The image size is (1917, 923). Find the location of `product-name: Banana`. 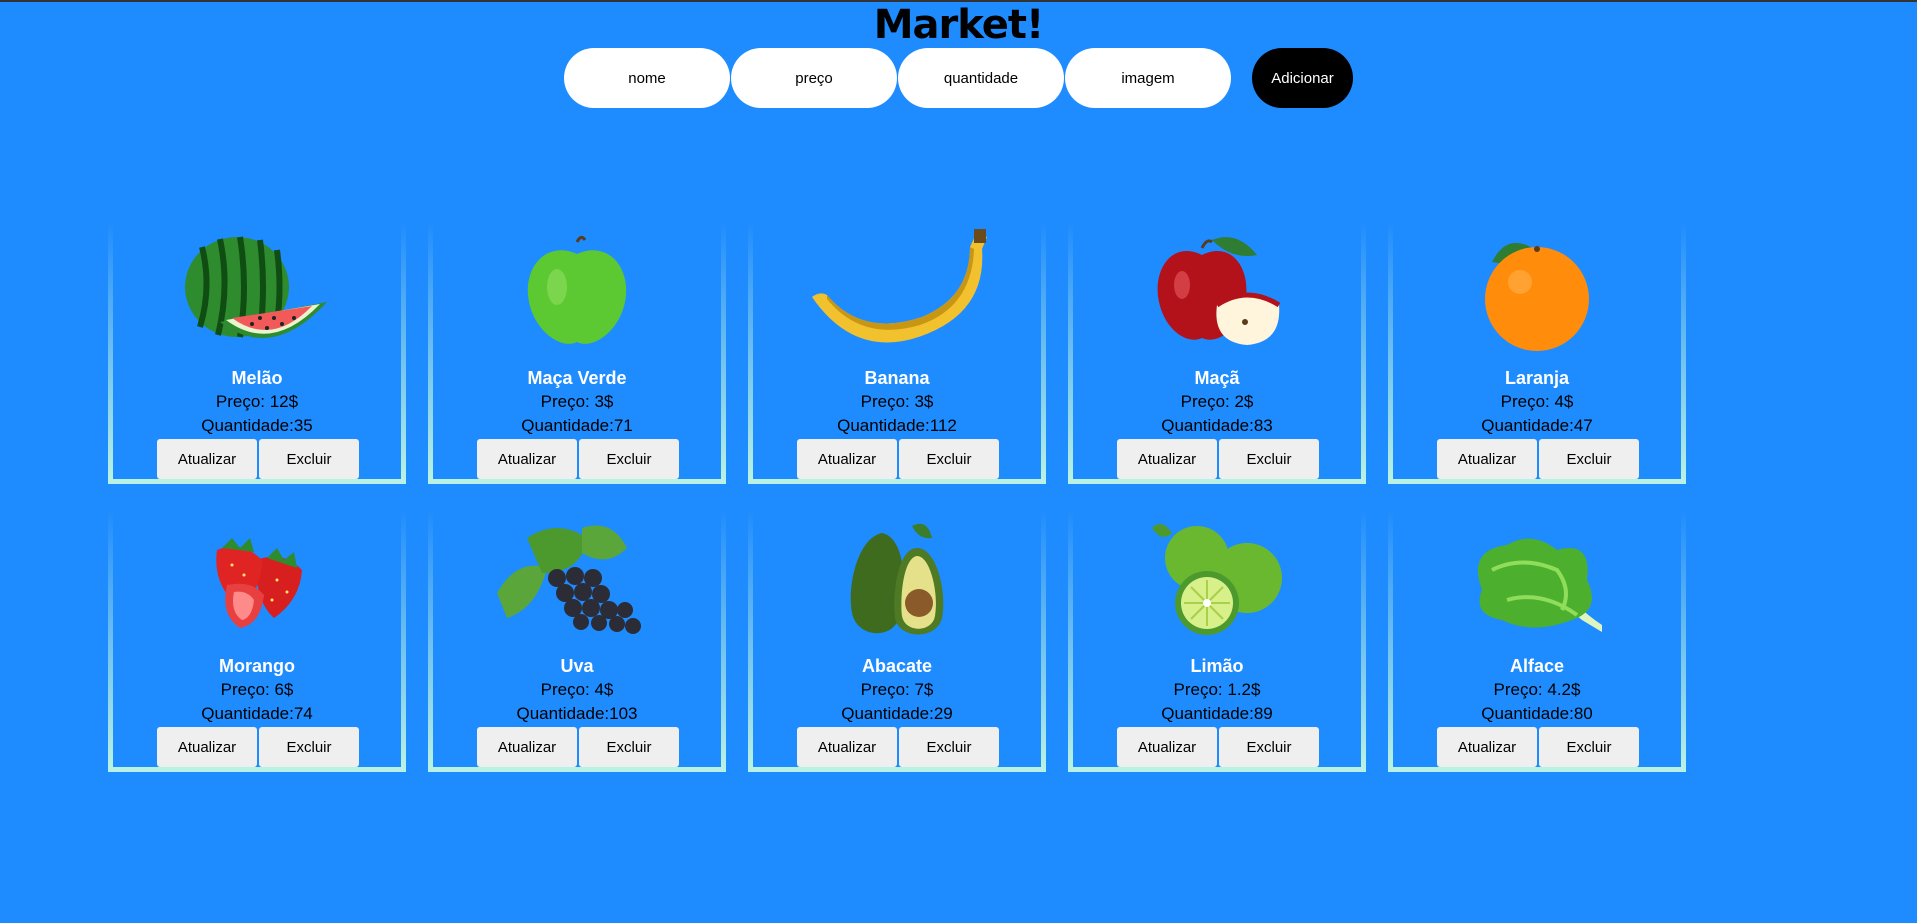

product-name: Banana is located at coordinates (897, 378).